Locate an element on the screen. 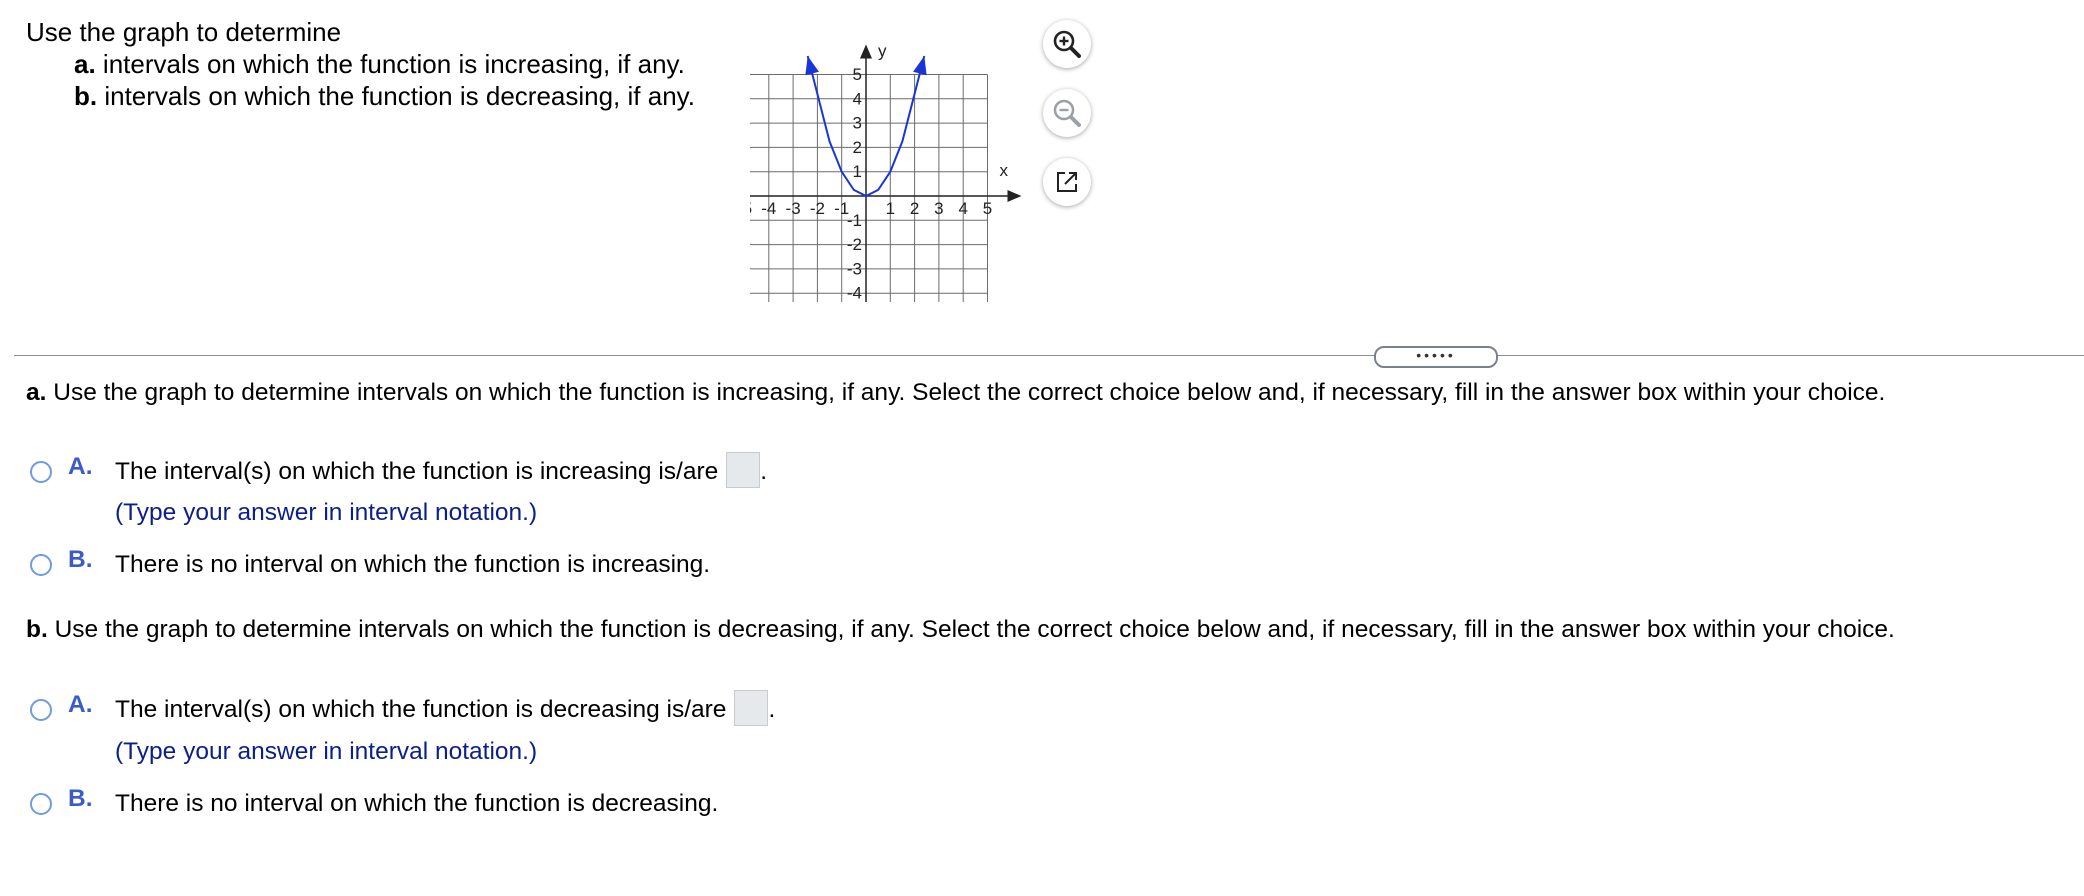  zoom-in-icon is located at coordinates (1067, 44).